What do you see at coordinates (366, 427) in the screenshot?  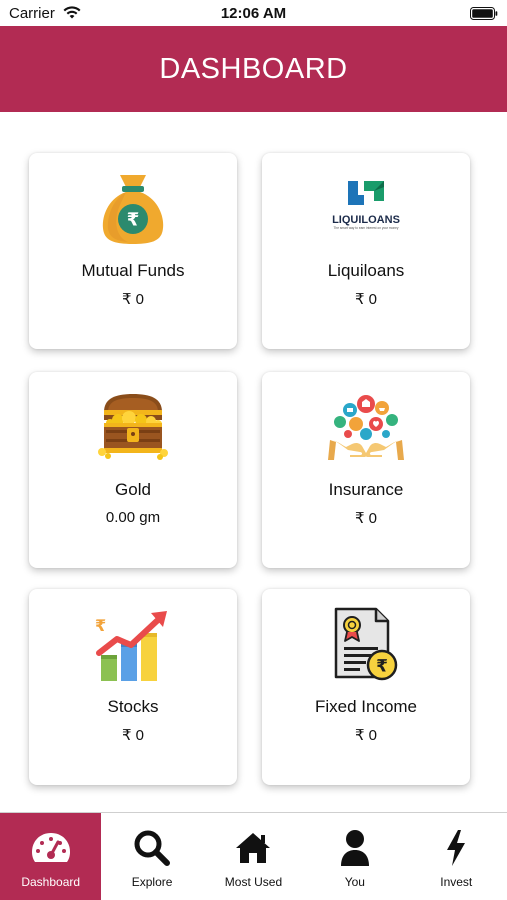 I see `insurance-hands-icon` at bounding box center [366, 427].